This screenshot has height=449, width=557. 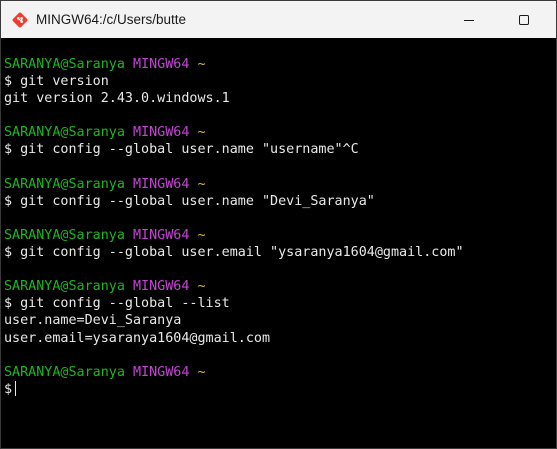 What do you see at coordinates (280, 81) in the screenshot?
I see `command-line: $ git version` at bounding box center [280, 81].